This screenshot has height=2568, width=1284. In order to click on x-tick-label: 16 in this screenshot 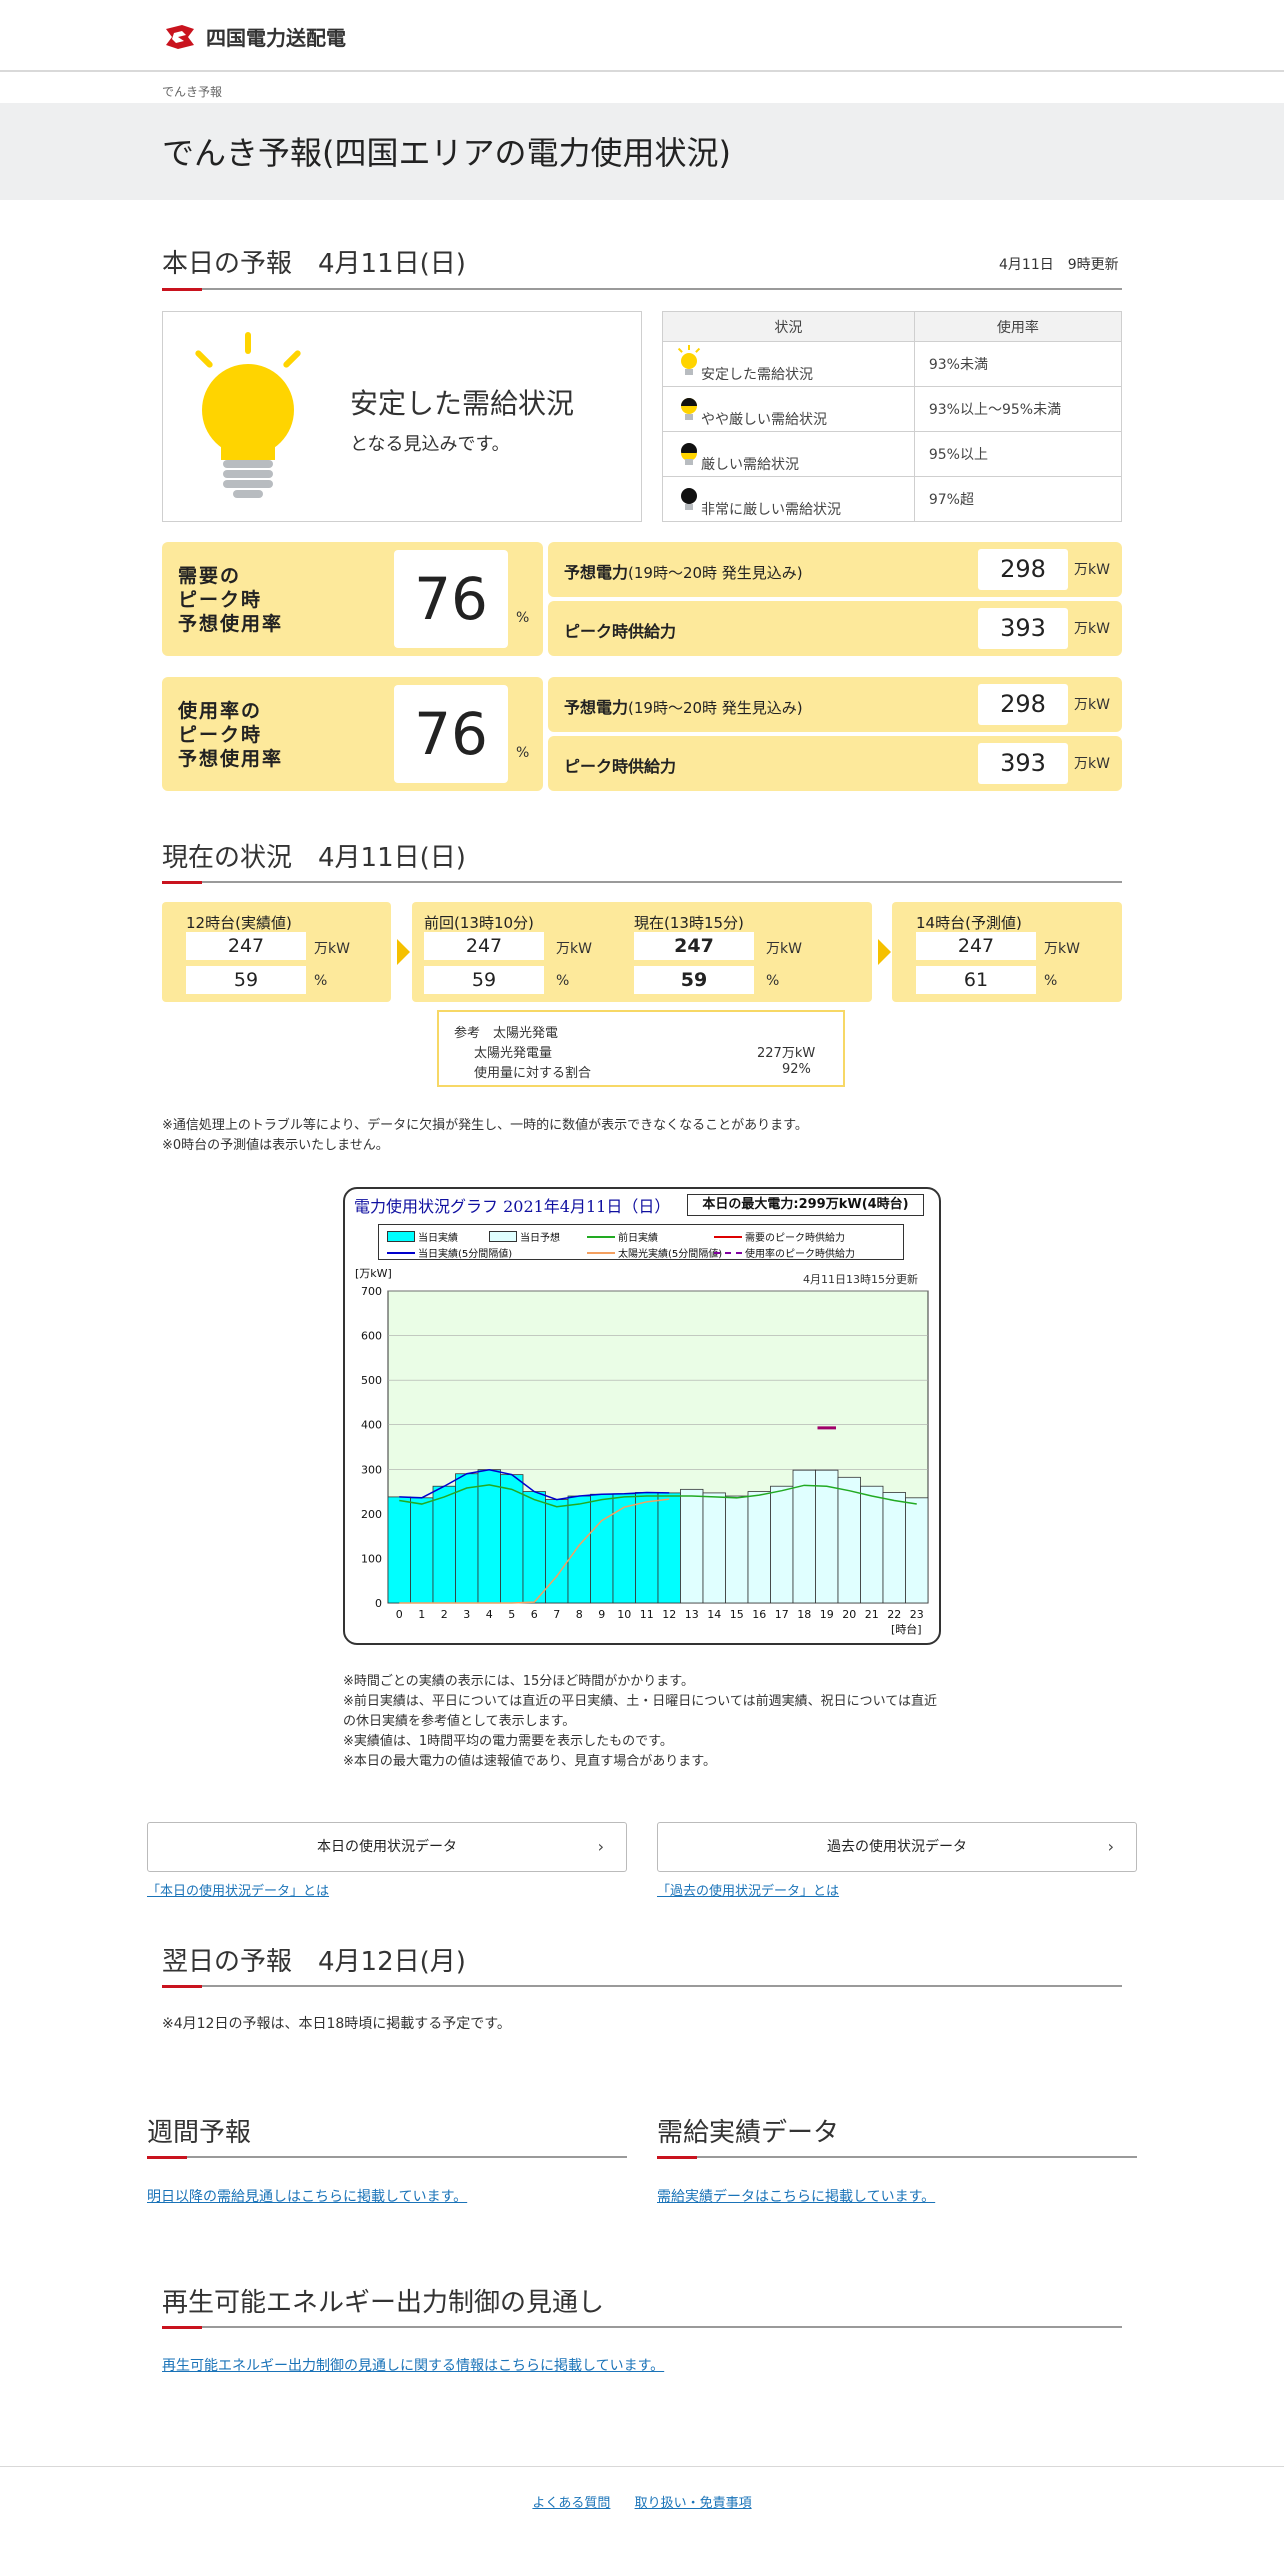, I will do `click(759, 1614)`.